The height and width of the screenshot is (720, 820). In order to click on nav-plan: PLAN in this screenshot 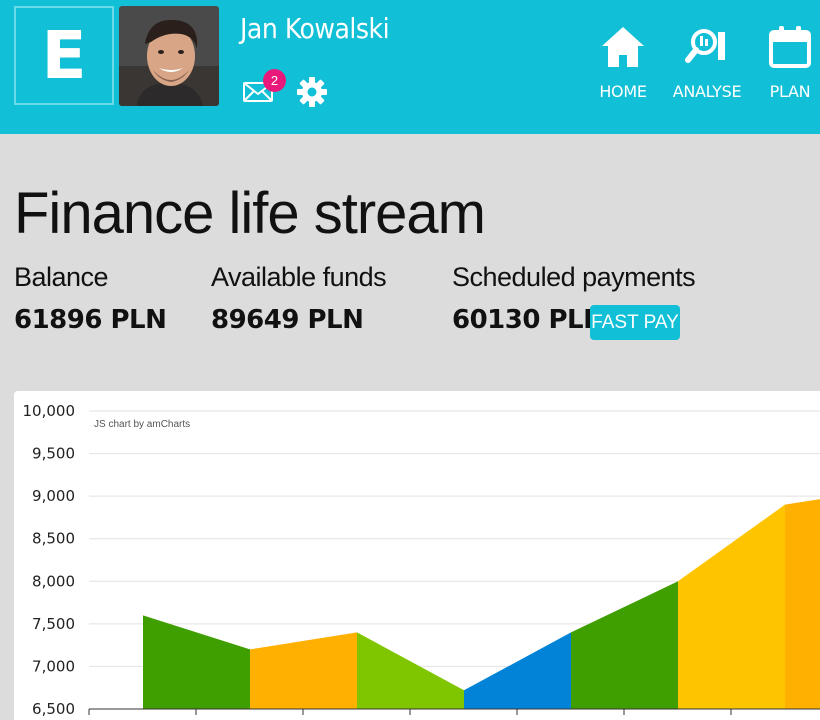, I will do `click(790, 69)`.